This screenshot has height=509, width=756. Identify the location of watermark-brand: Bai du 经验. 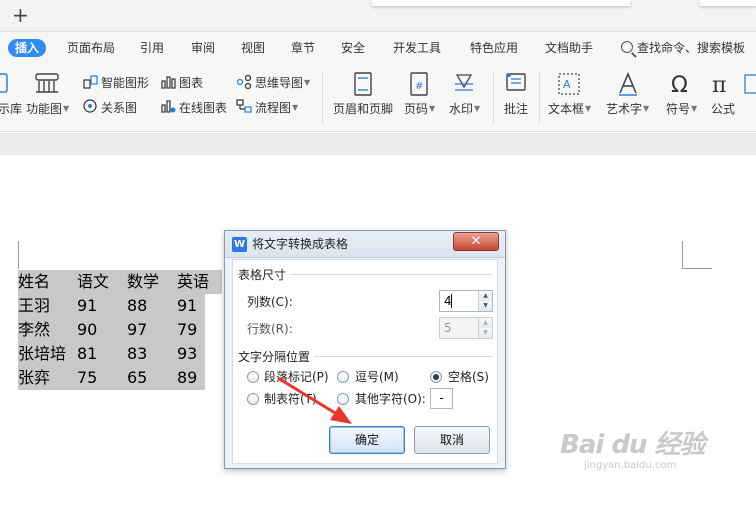
(632, 445).